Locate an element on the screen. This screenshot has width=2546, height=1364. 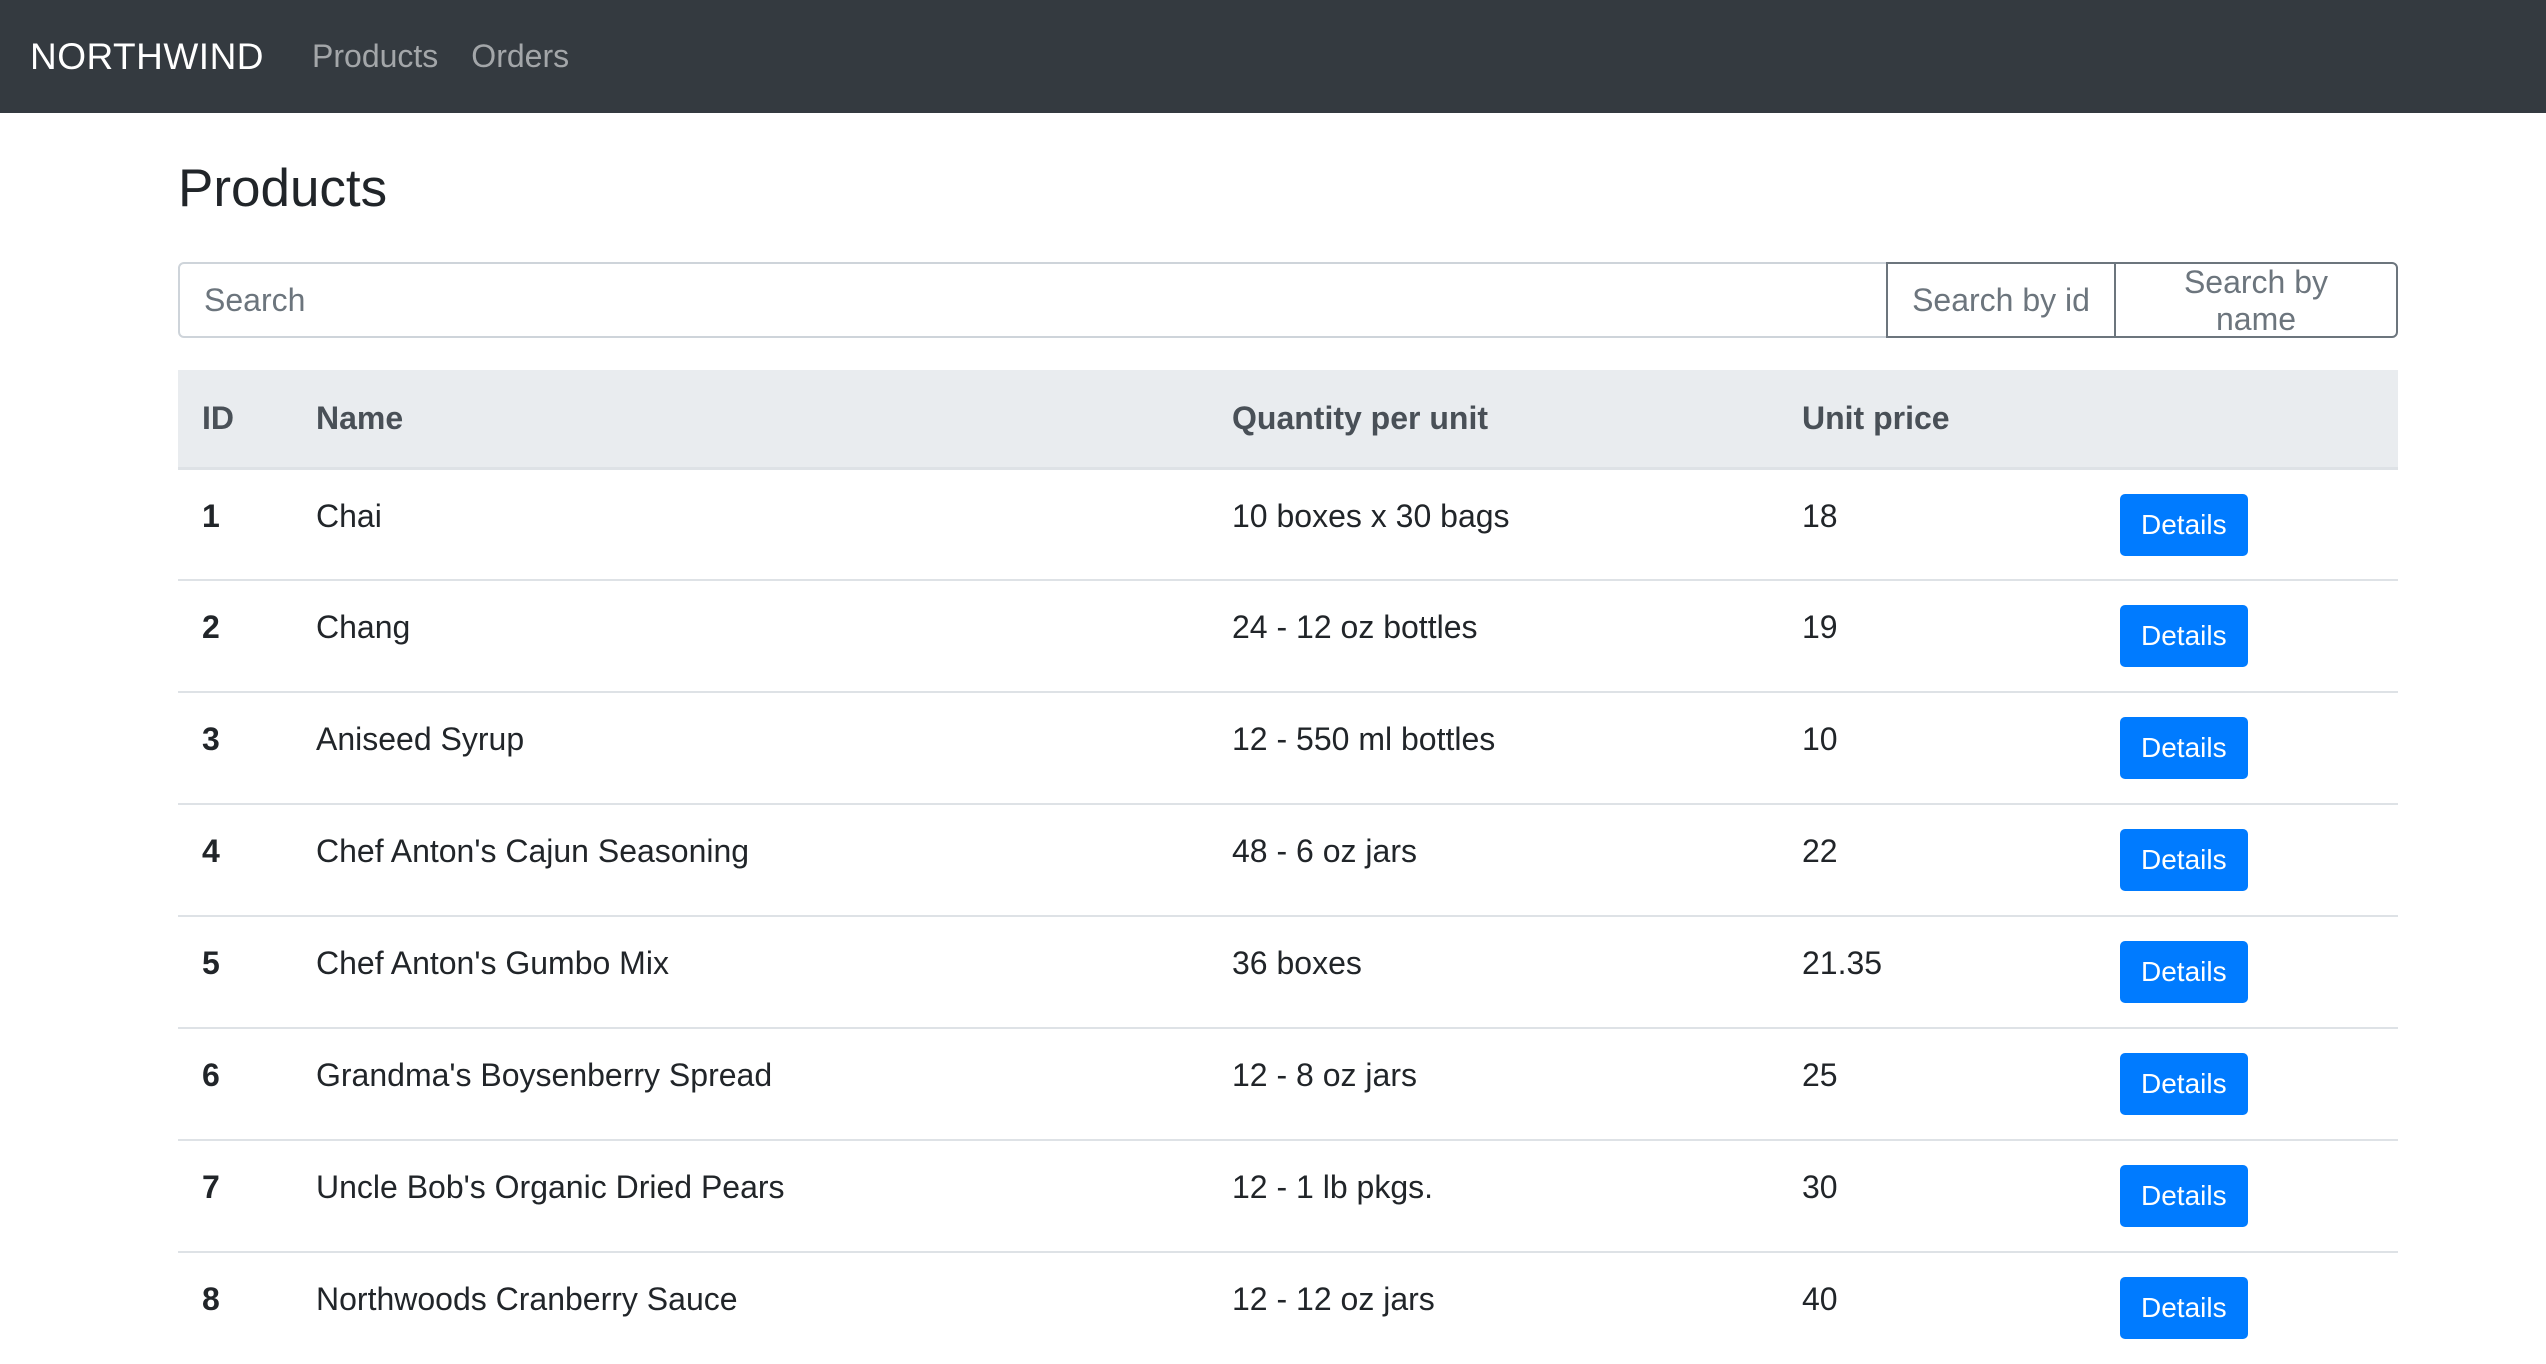
column-header-unit-price: Unit price is located at coordinates (1937, 420).